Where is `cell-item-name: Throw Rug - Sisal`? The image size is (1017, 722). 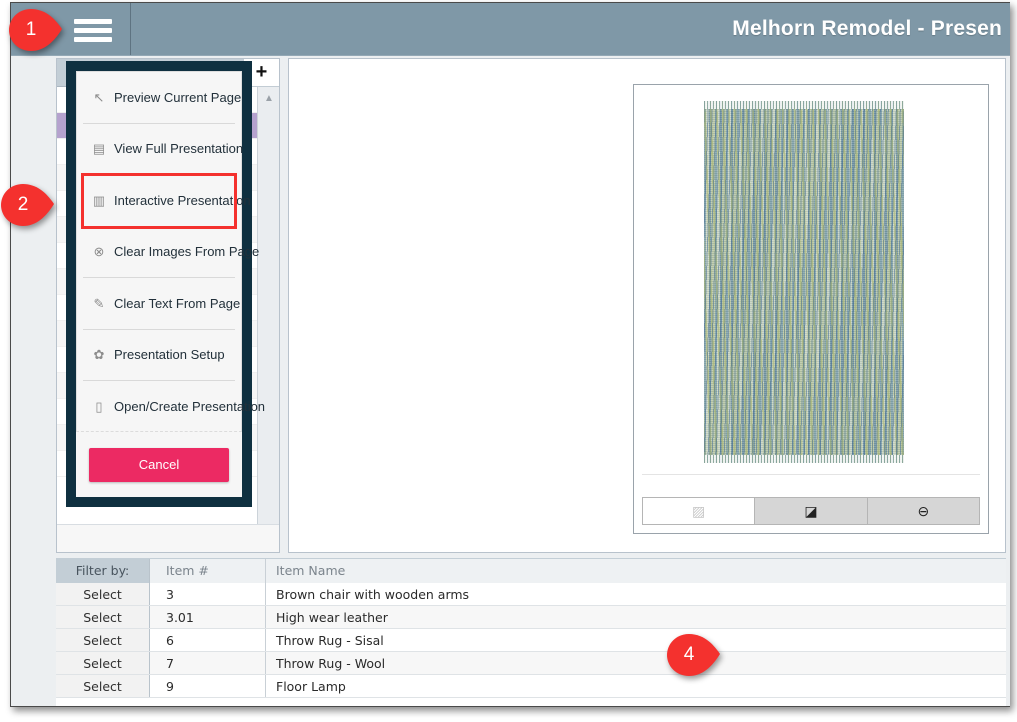
cell-item-name: Throw Rug - Sisal is located at coordinates (636, 640).